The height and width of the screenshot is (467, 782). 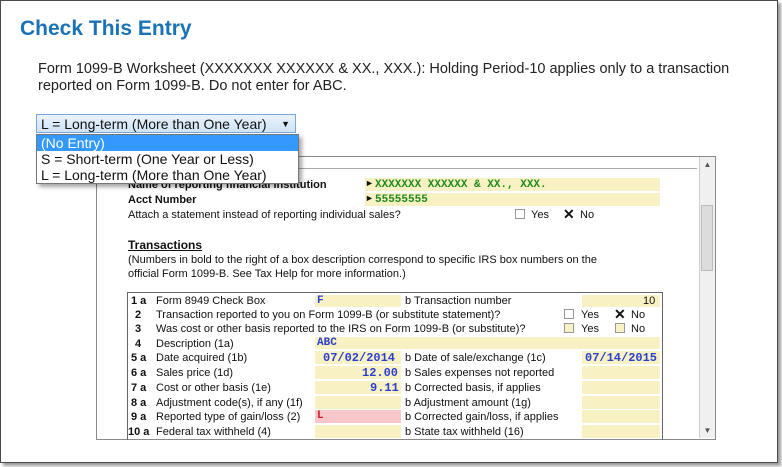 I want to click on row-number: 4, so click(x=138, y=344).